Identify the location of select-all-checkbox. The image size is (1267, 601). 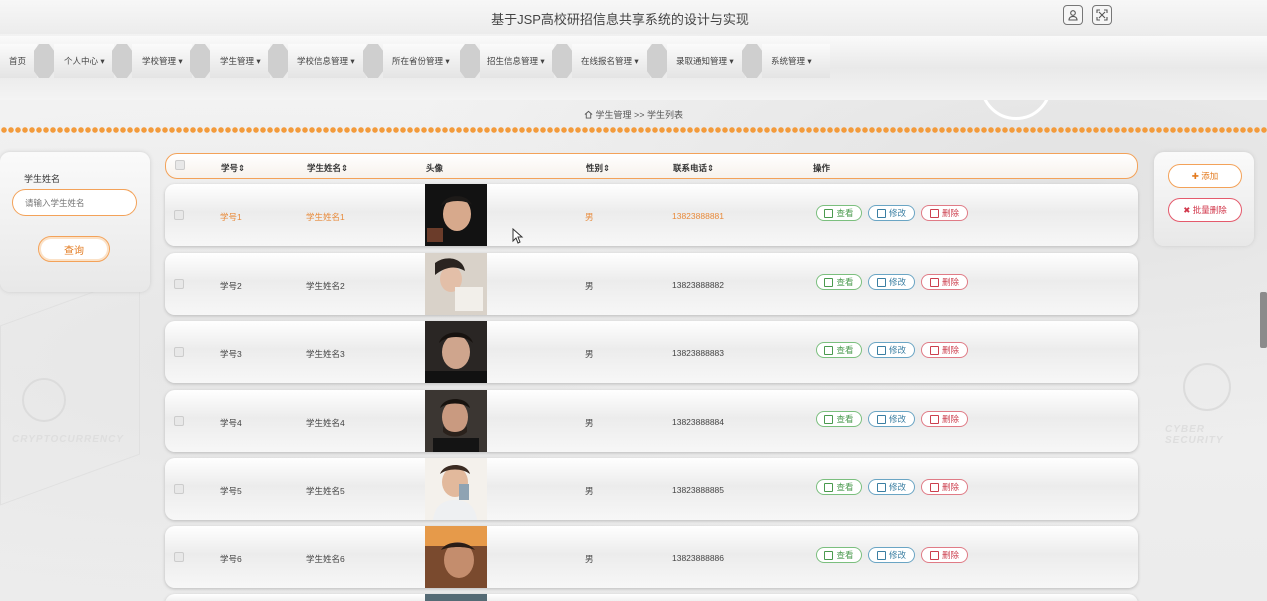
(180, 165).